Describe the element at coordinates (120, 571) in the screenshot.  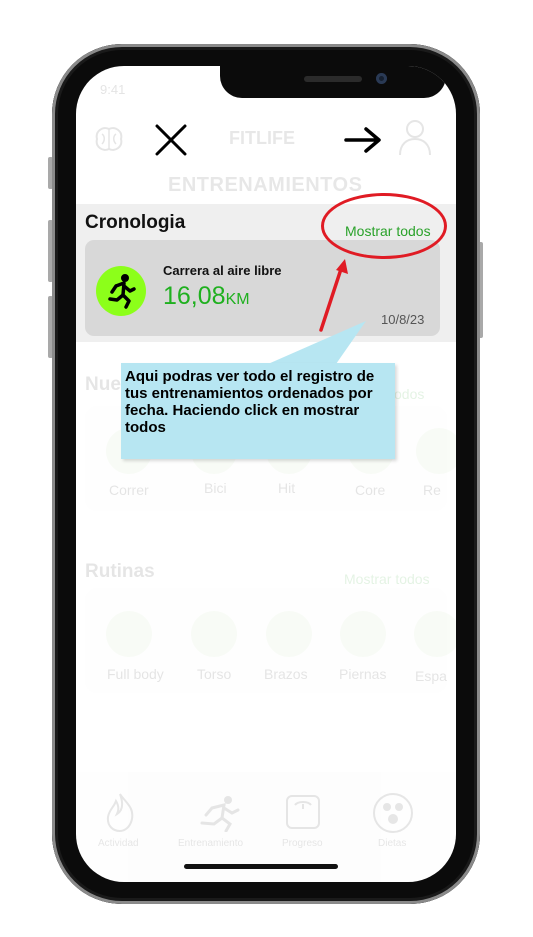
I see `rutinas-title: Rutinas` at that location.